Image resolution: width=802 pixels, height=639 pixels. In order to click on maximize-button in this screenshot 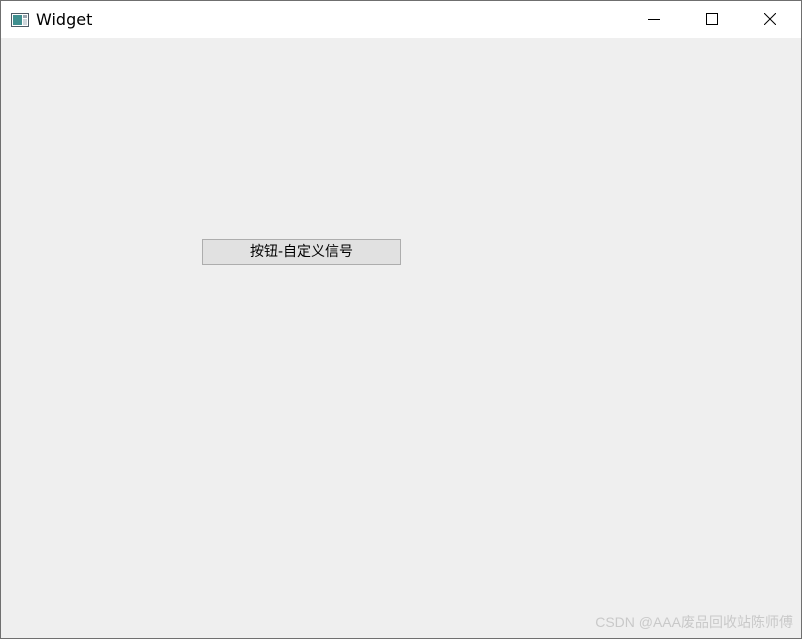, I will do `click(712, 19)`.